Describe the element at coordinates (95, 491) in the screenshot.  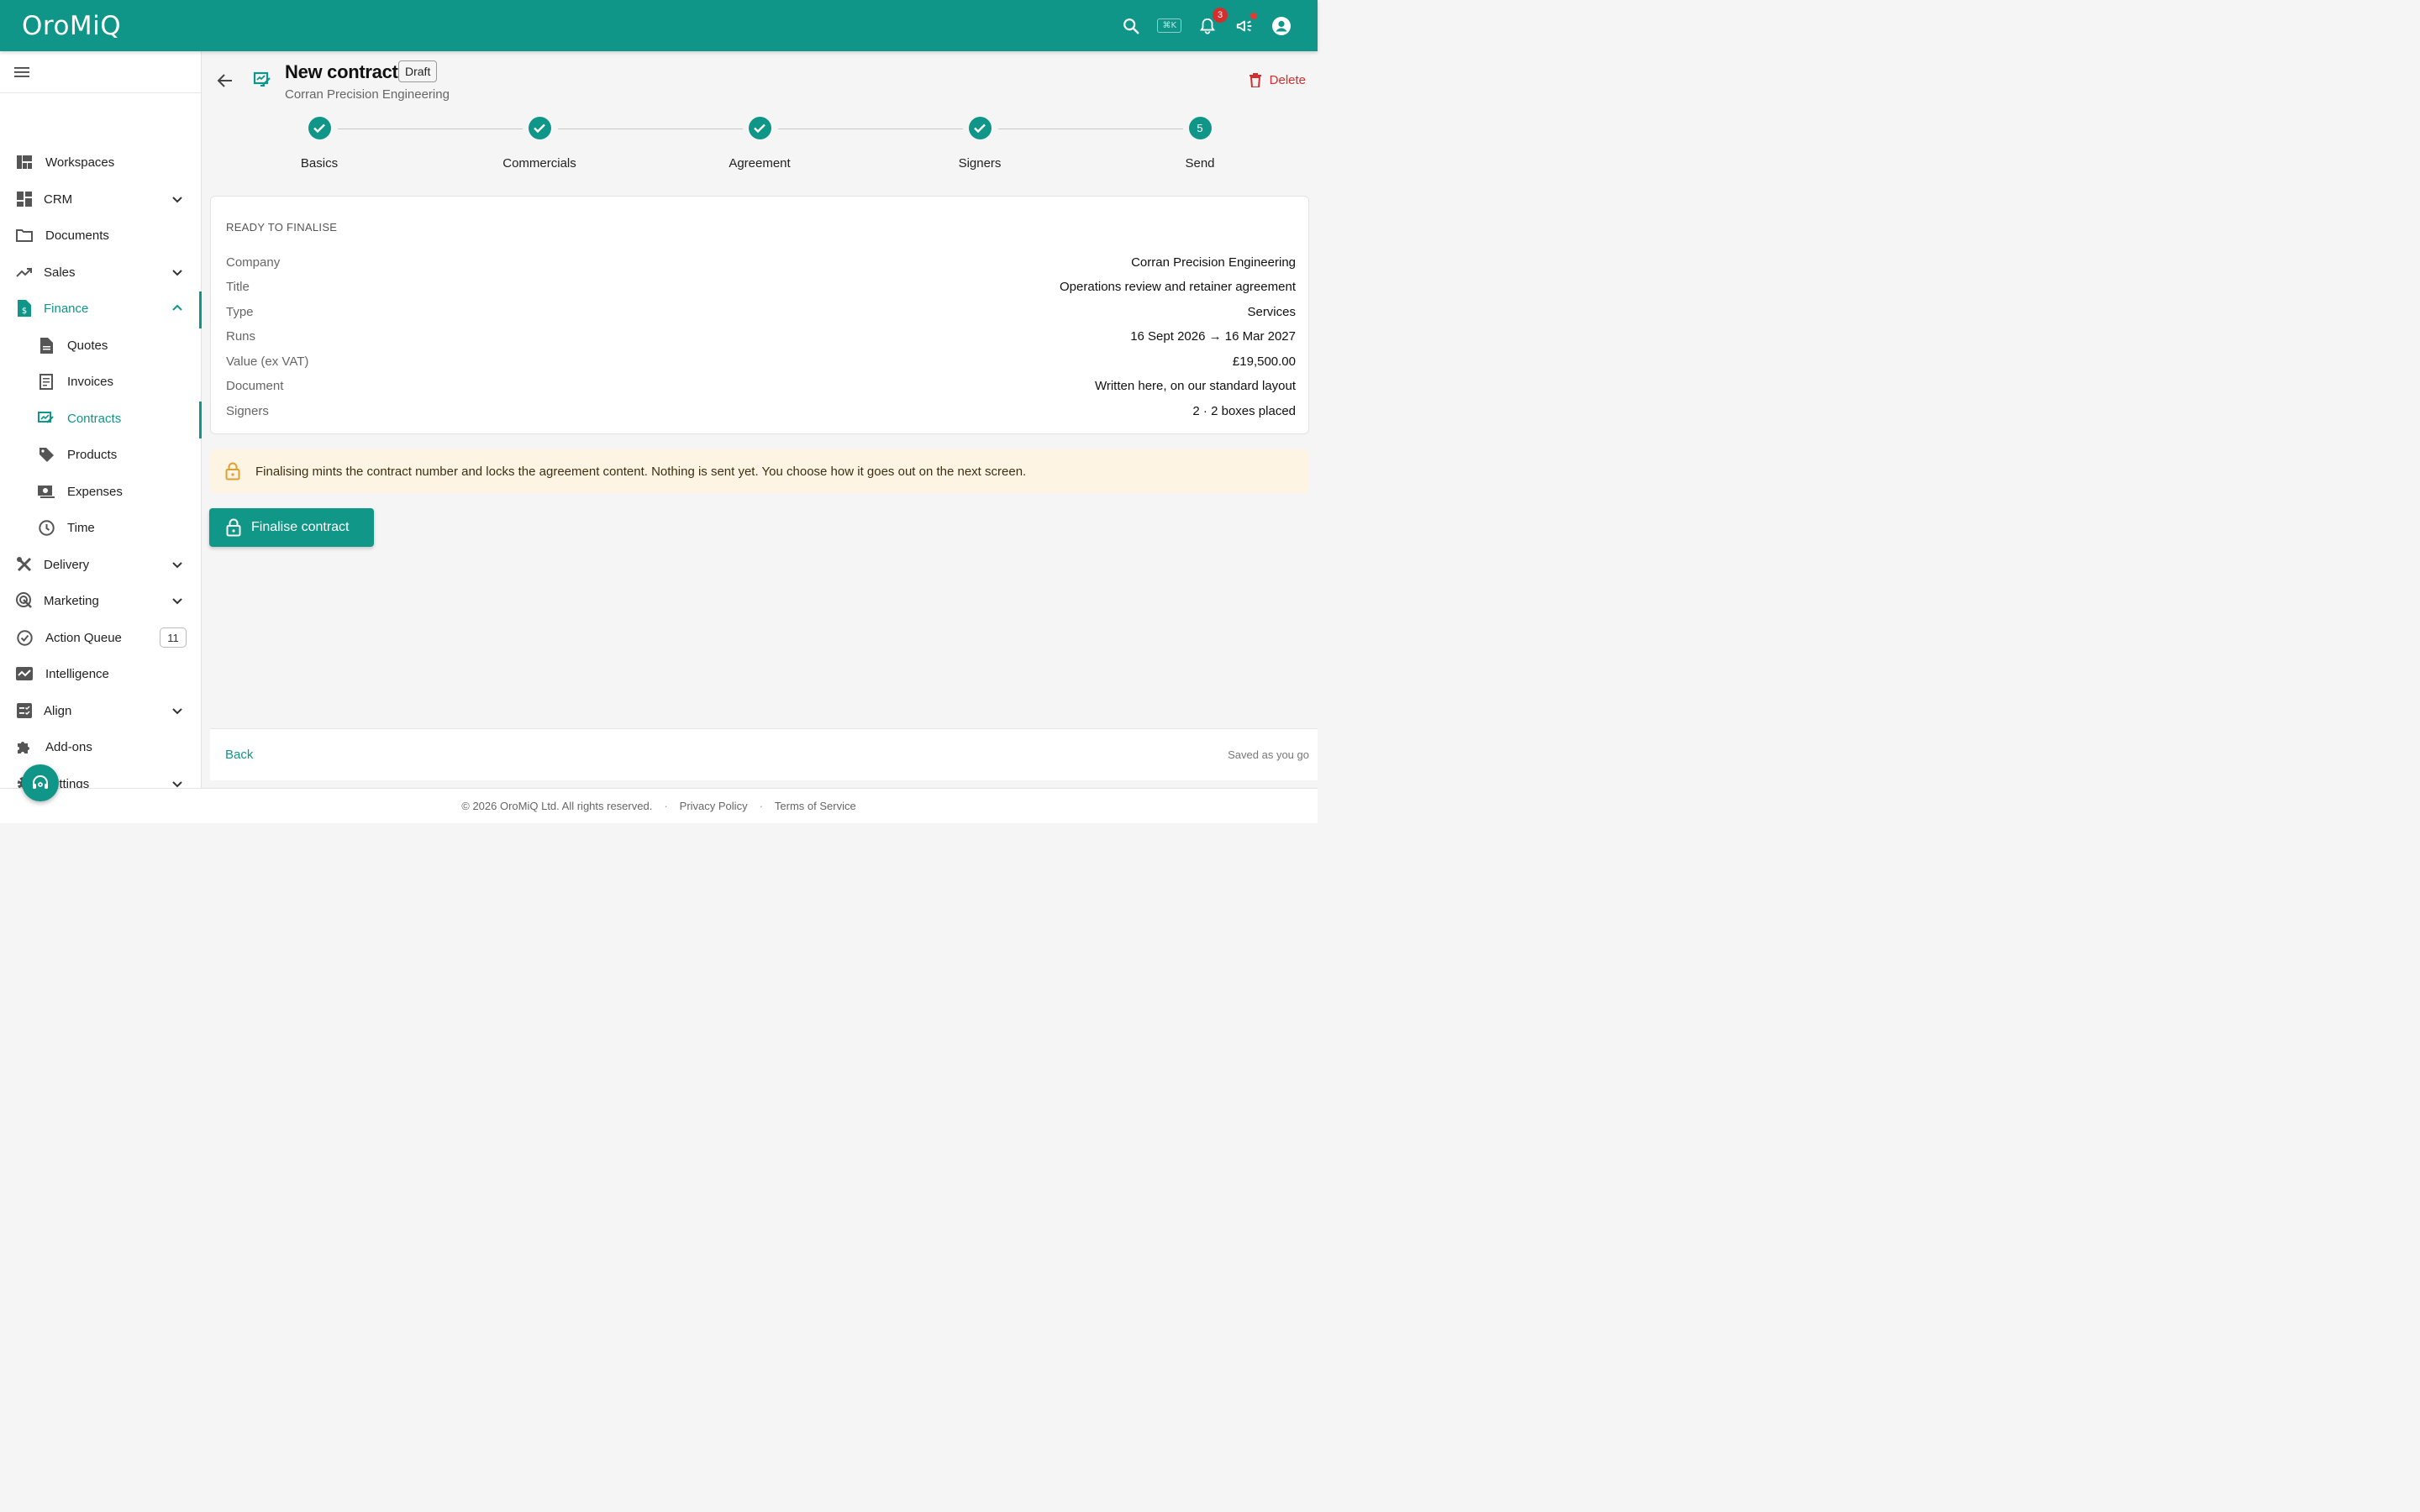
I see `sidebar-item-label: Expenses` at that location.